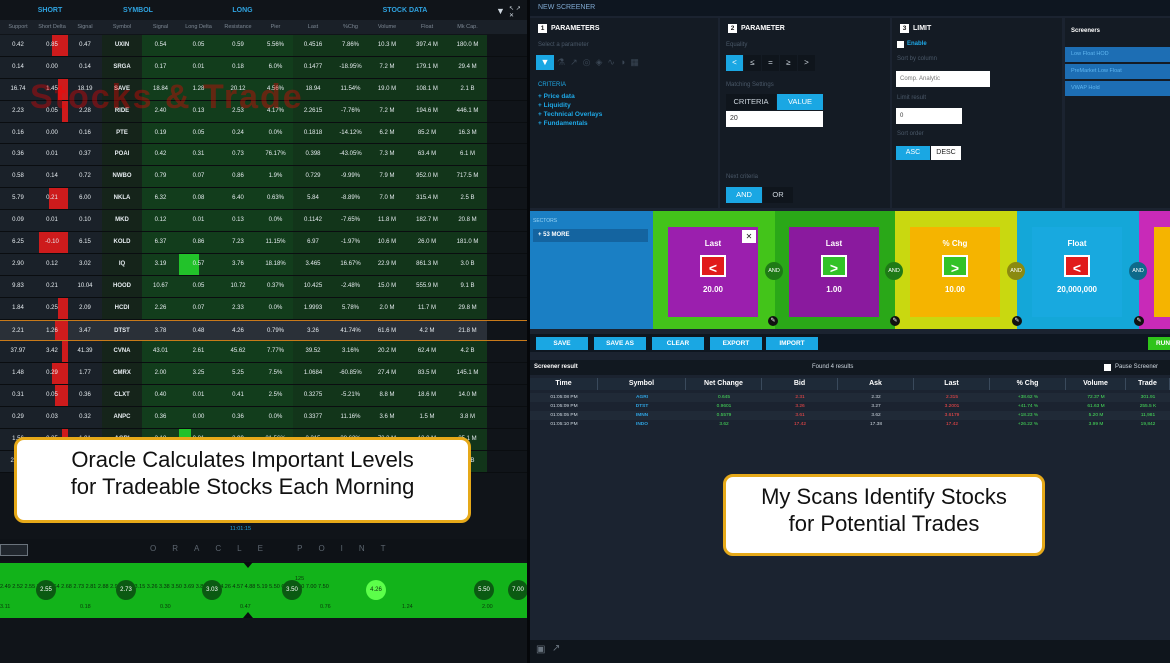 Image resolution: width=1170 pixels, height=663 pixels. I want to click on op-eq-button: =, so click(770, 63).